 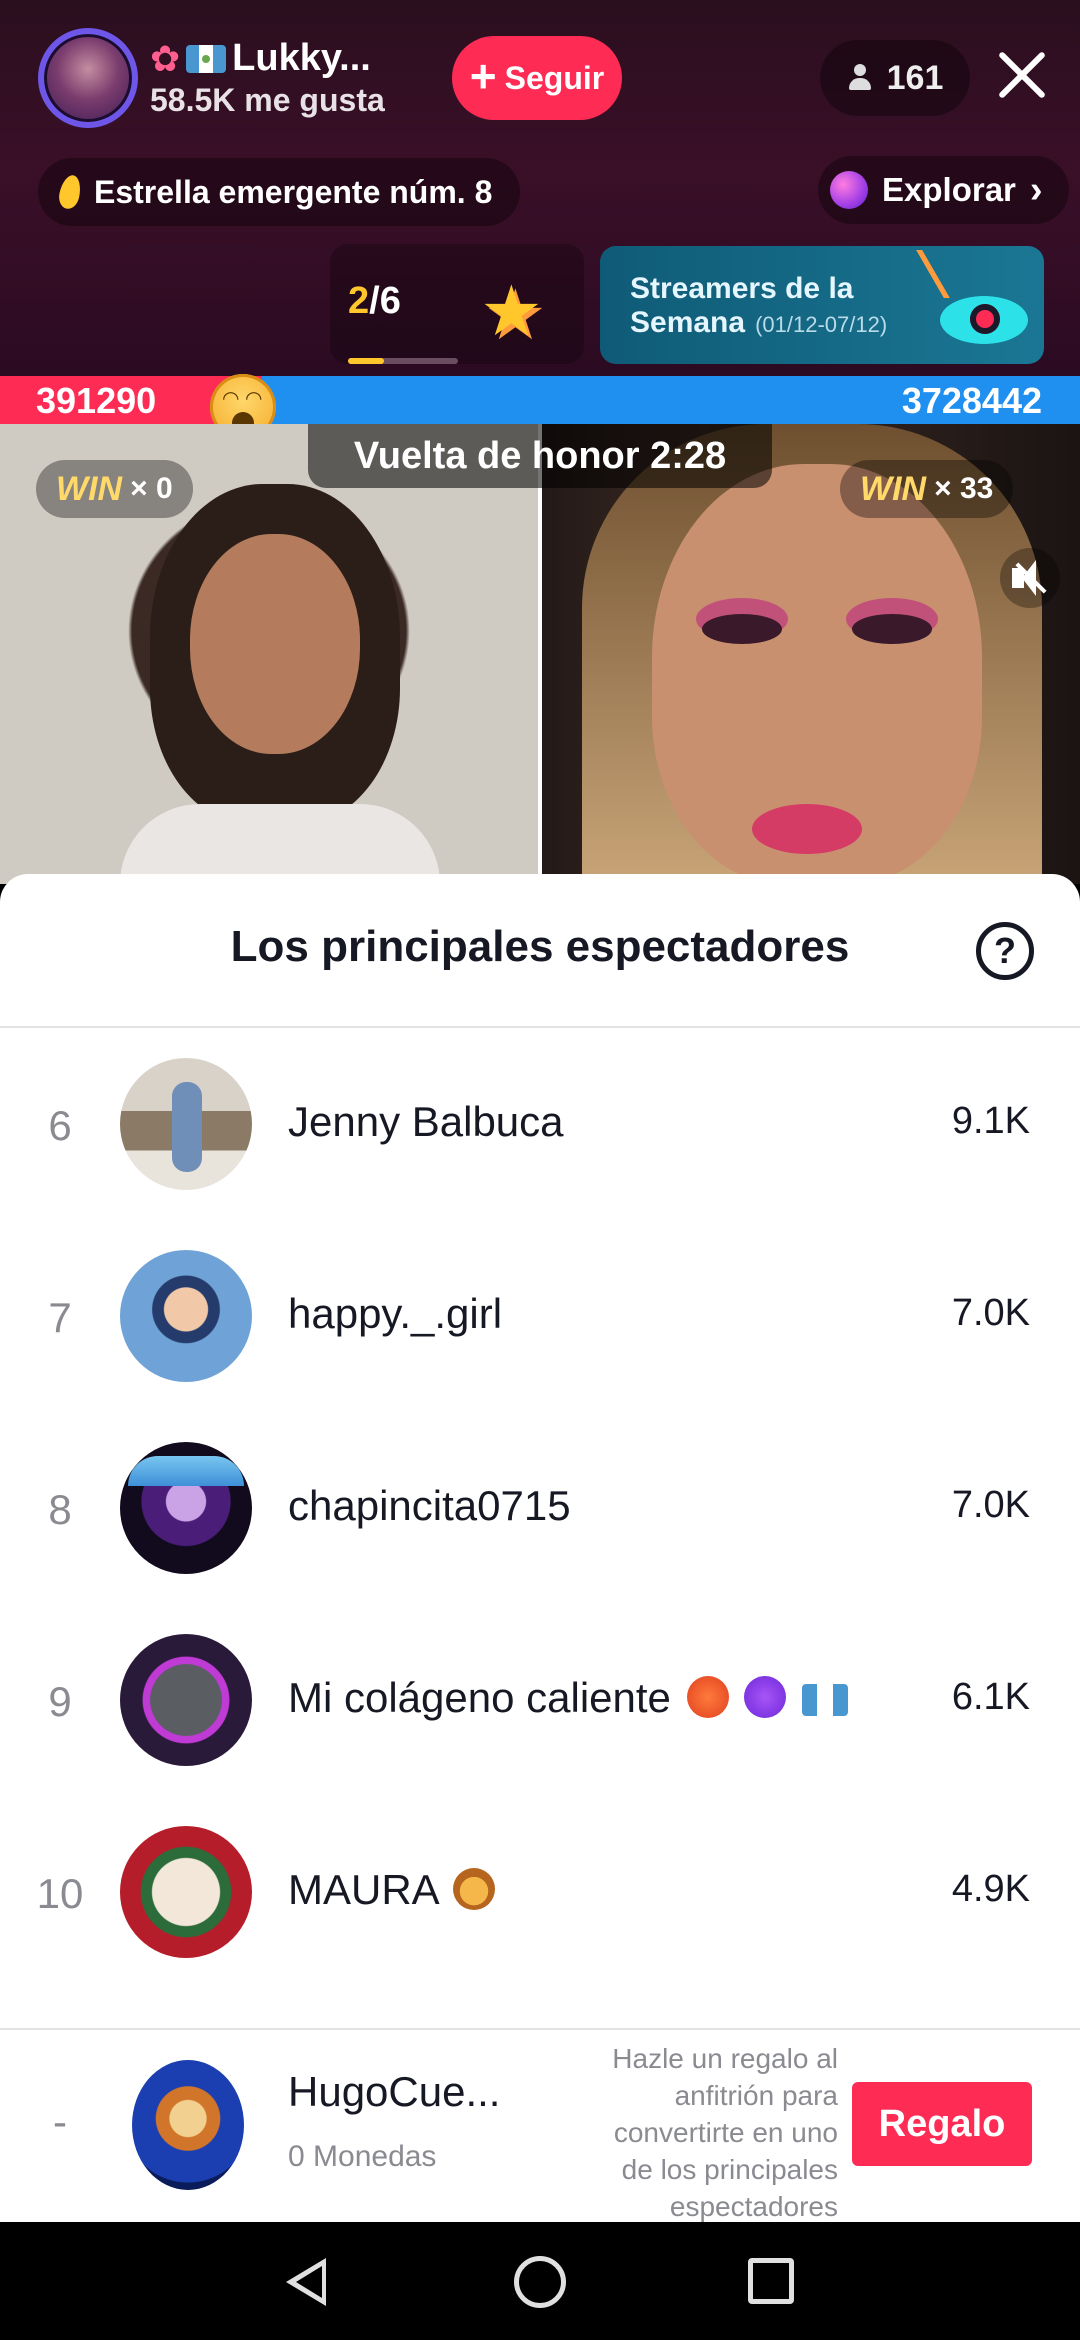 What do you see at coordinates (363, 1889) in the screenshot?
I see `viewer-name: MAURA` at bounding box center [363, 1889].